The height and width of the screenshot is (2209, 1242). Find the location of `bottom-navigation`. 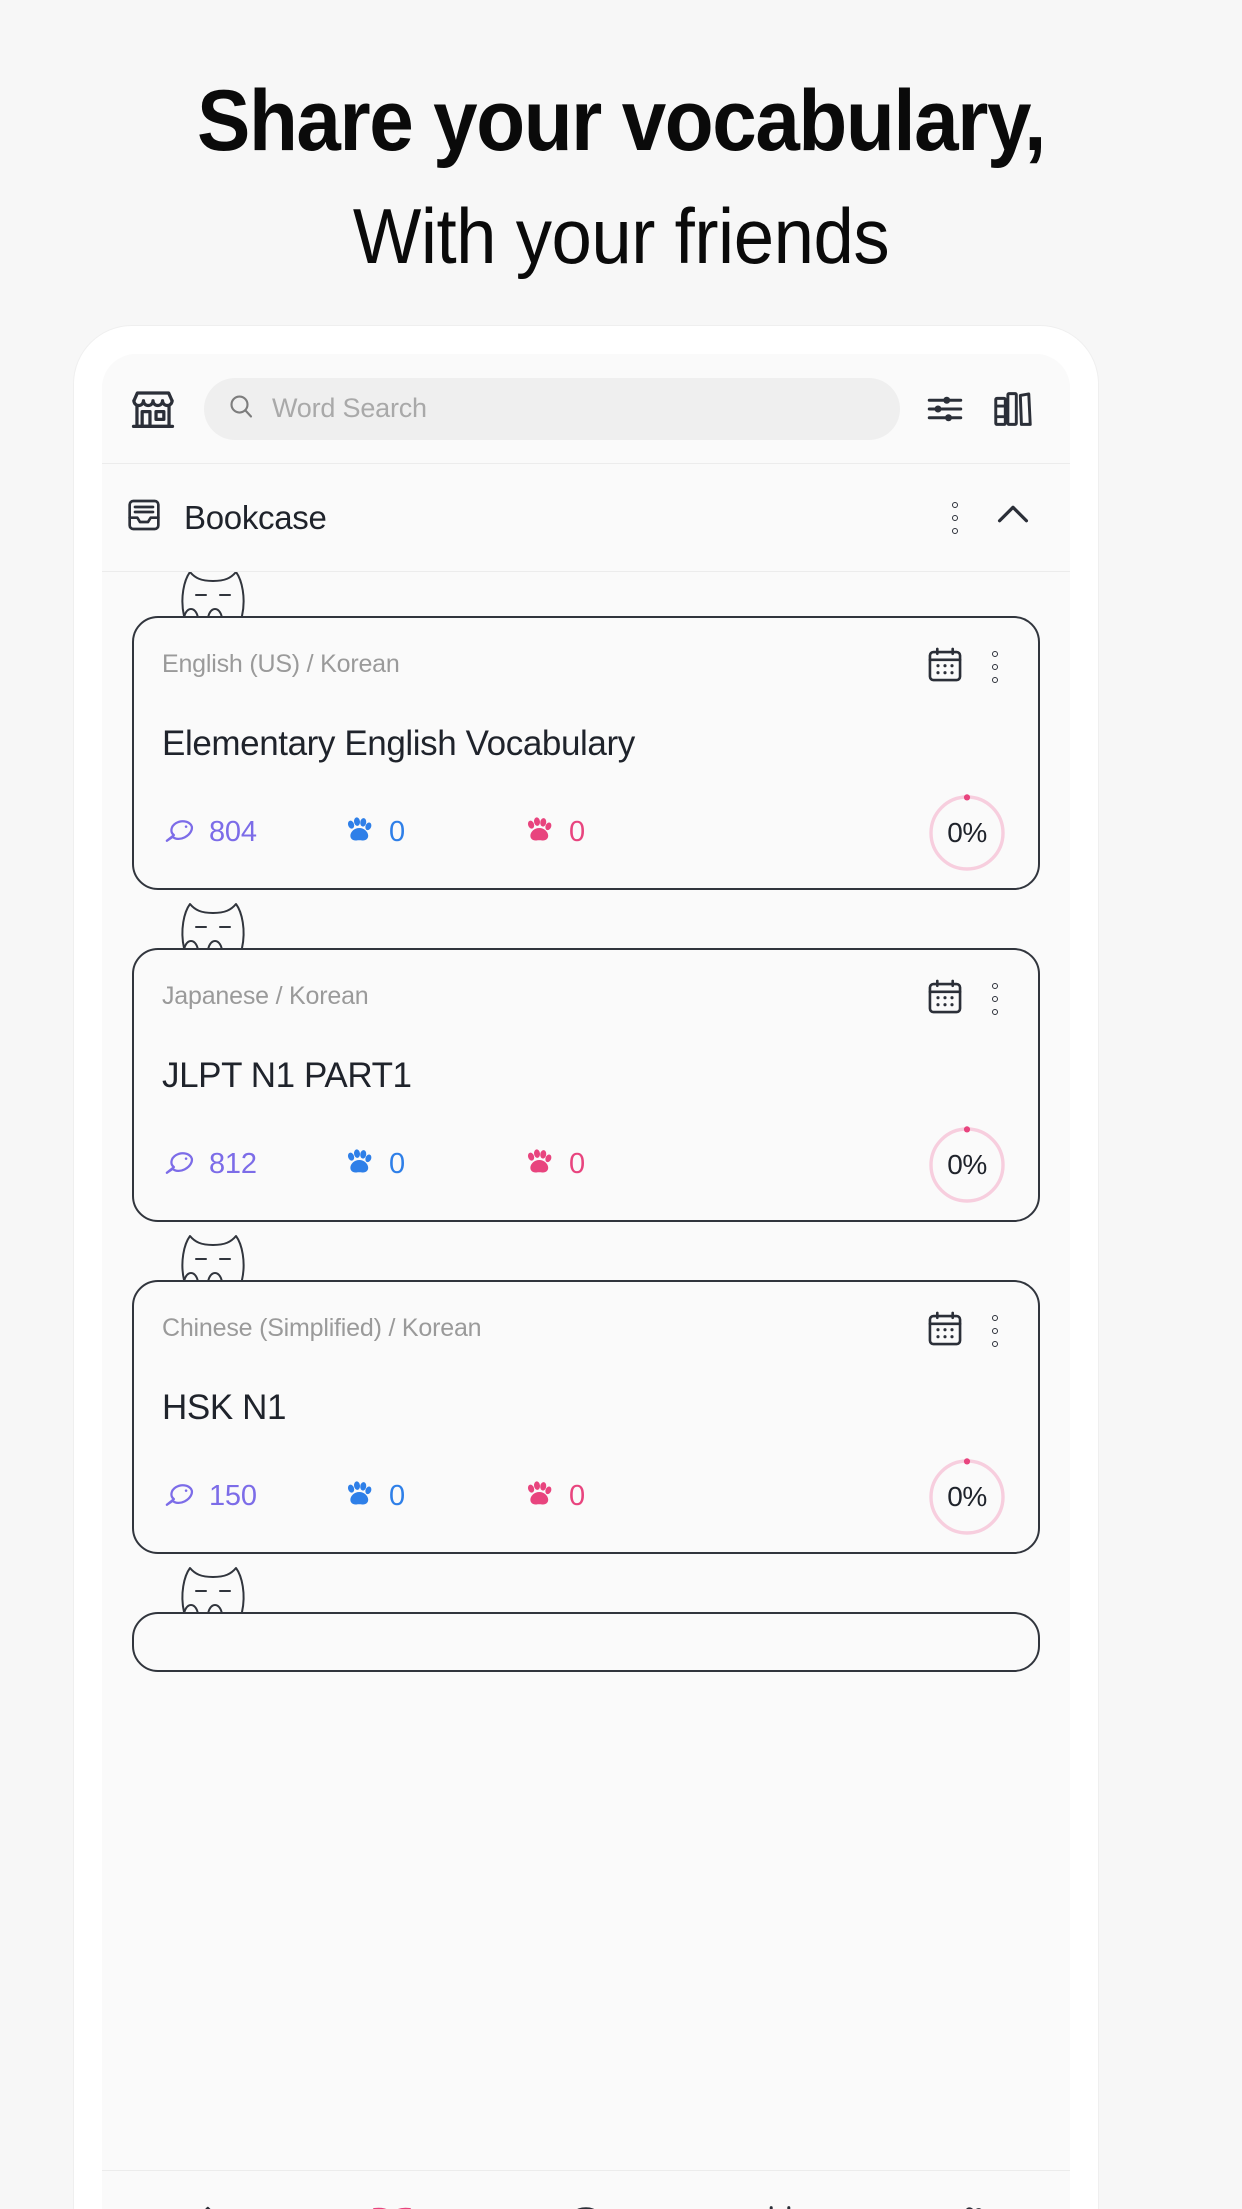

bottom-navigation is located at coordinates (586, 2189).